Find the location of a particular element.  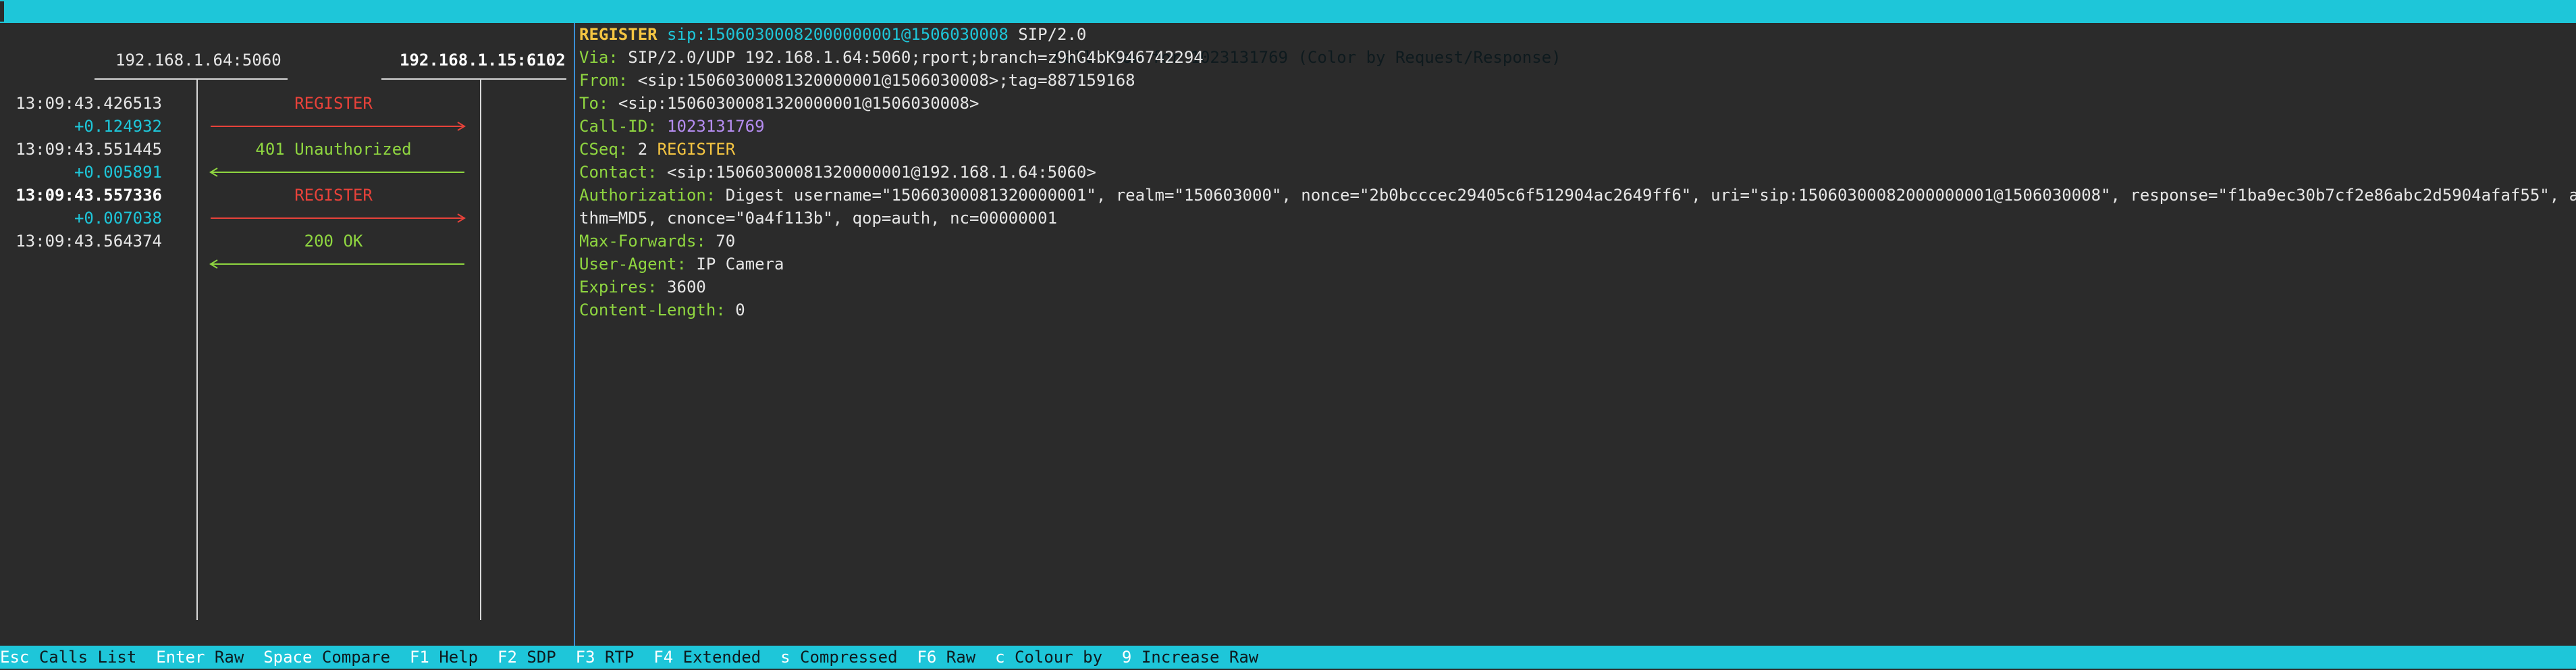

shortcut-label: Compare is located at coordinates (356, 657).